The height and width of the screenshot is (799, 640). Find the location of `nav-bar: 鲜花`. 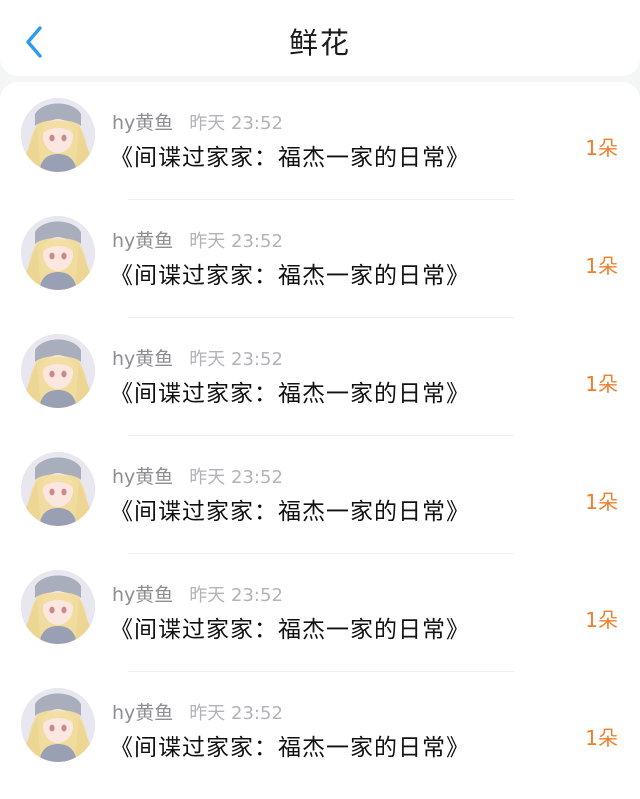

nav-bar: 鲜花 is located at coordinates (320, 38).